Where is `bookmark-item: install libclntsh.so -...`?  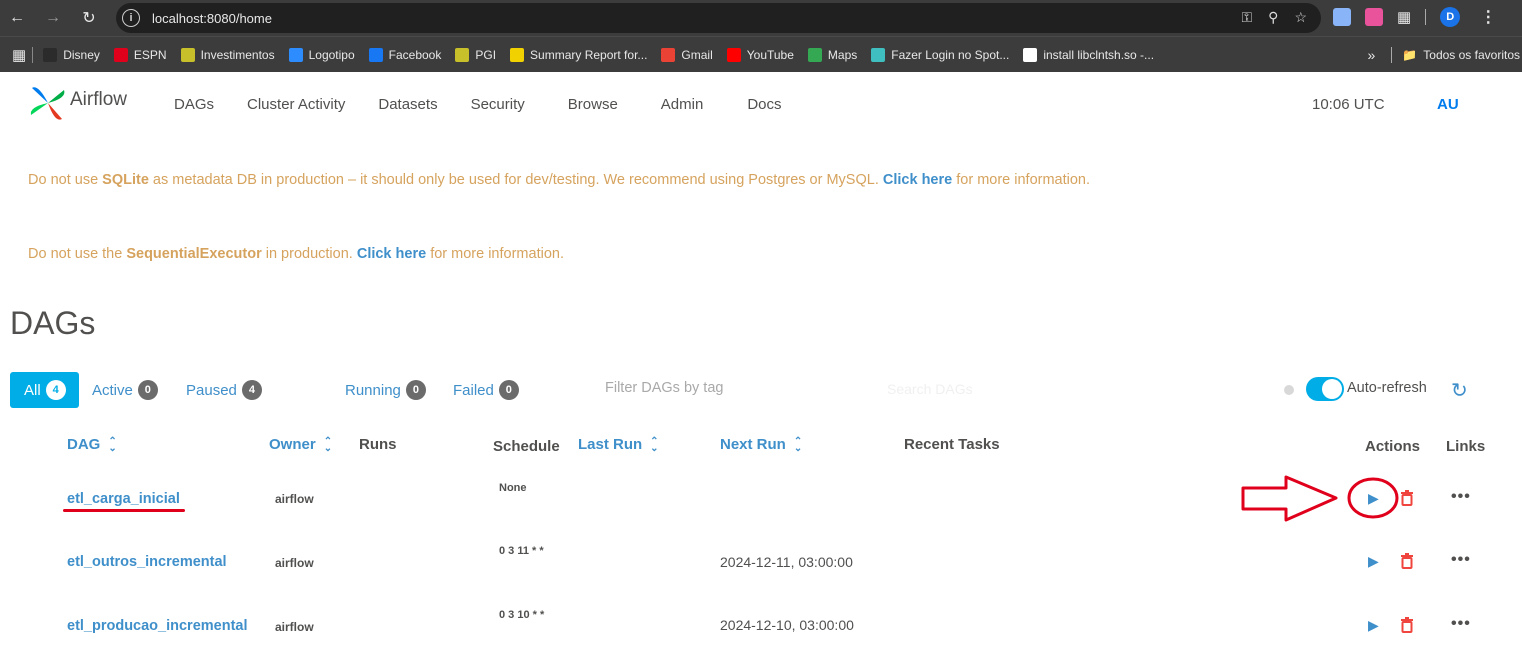
bookmark-item: install libclntsh.so -... is located at coordinates (1089, 54).